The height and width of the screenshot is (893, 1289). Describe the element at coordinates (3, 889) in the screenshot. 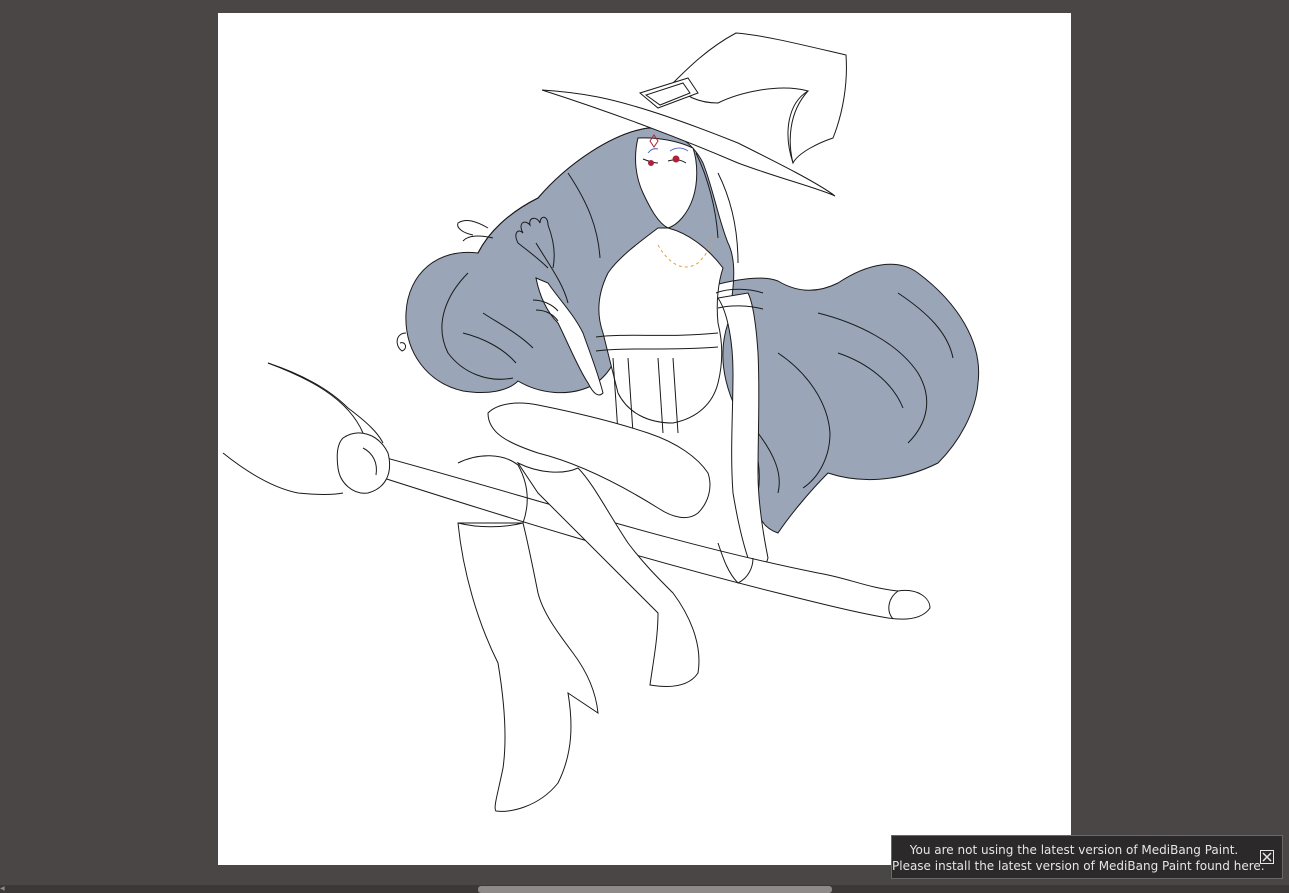

I see `scroll-left-icon: ◀` at that location.